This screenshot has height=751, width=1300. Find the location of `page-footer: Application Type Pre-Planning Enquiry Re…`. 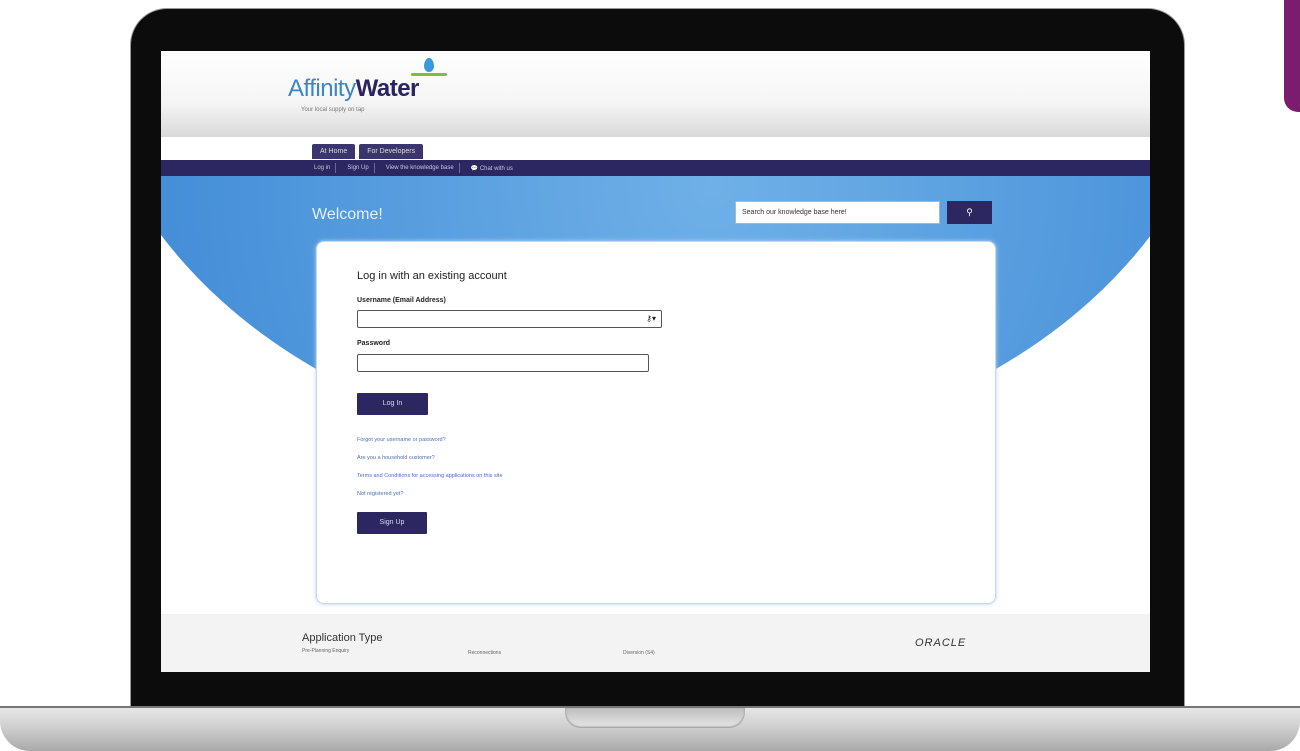

page-footer: Application Type Pre-Planning Enquiry Re… is located at coordinates (655, 643).